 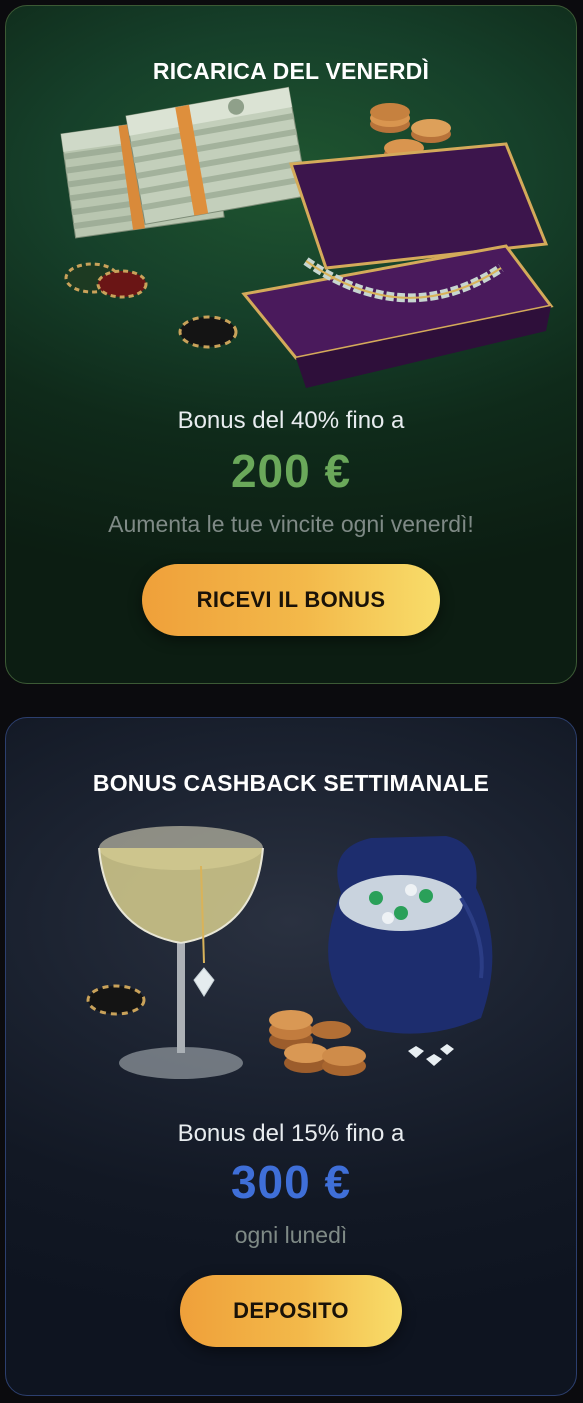 I want to click on diamonds-icon, so click(x=431, y=1055).